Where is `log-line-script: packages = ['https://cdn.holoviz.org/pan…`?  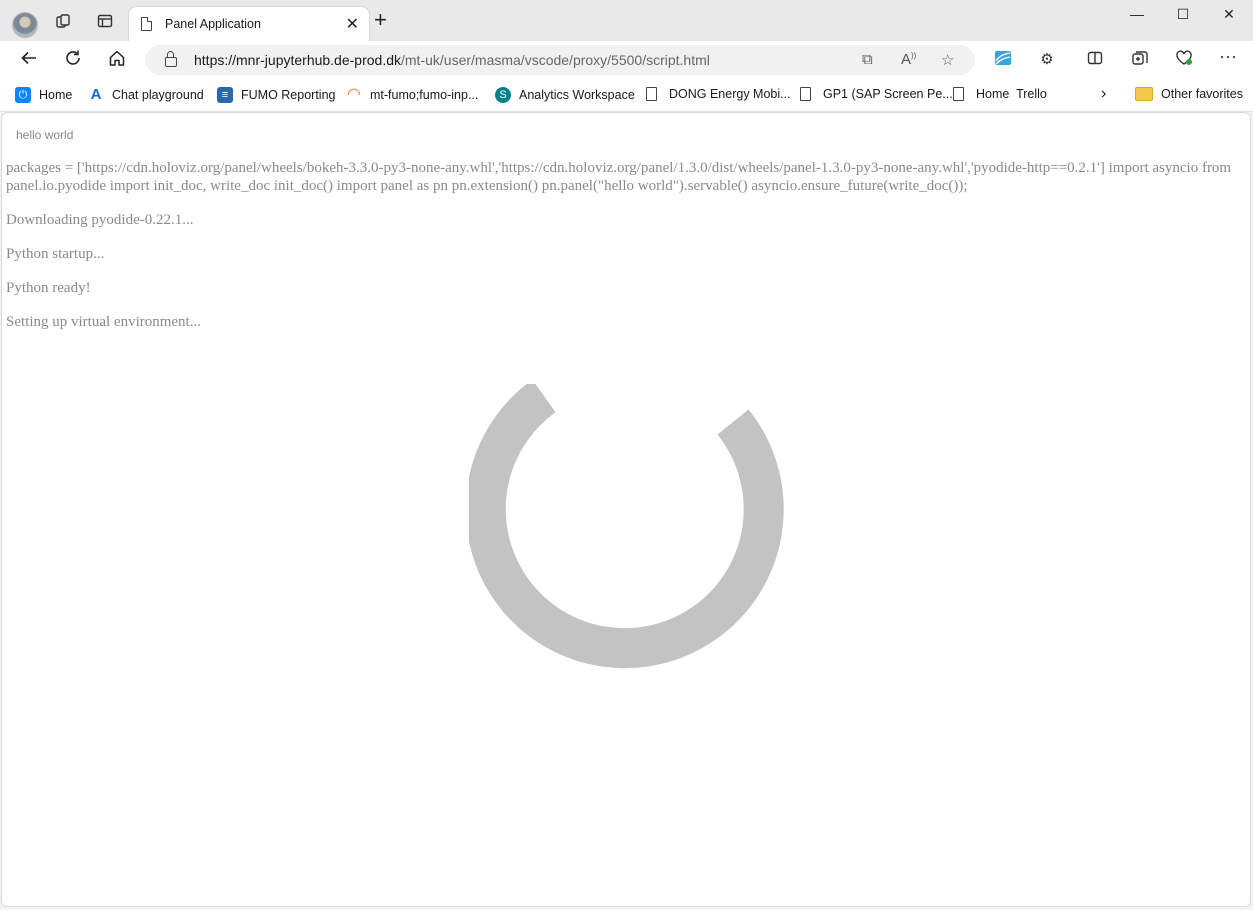
log-line-script: packages = ['https://cdn.holoviz.org/pan… is located at coordinates (619, 177).